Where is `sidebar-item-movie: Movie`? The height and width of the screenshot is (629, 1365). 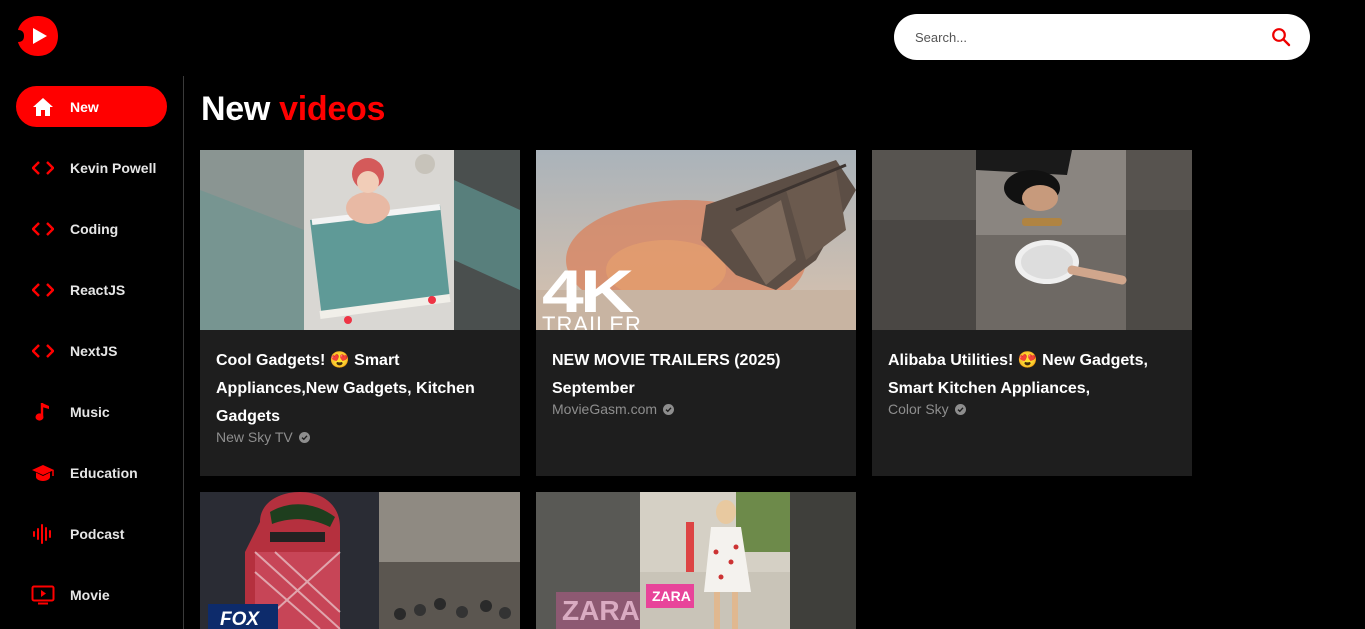 sidebar-item-movie: Movie is located at coordinates (91, 594).